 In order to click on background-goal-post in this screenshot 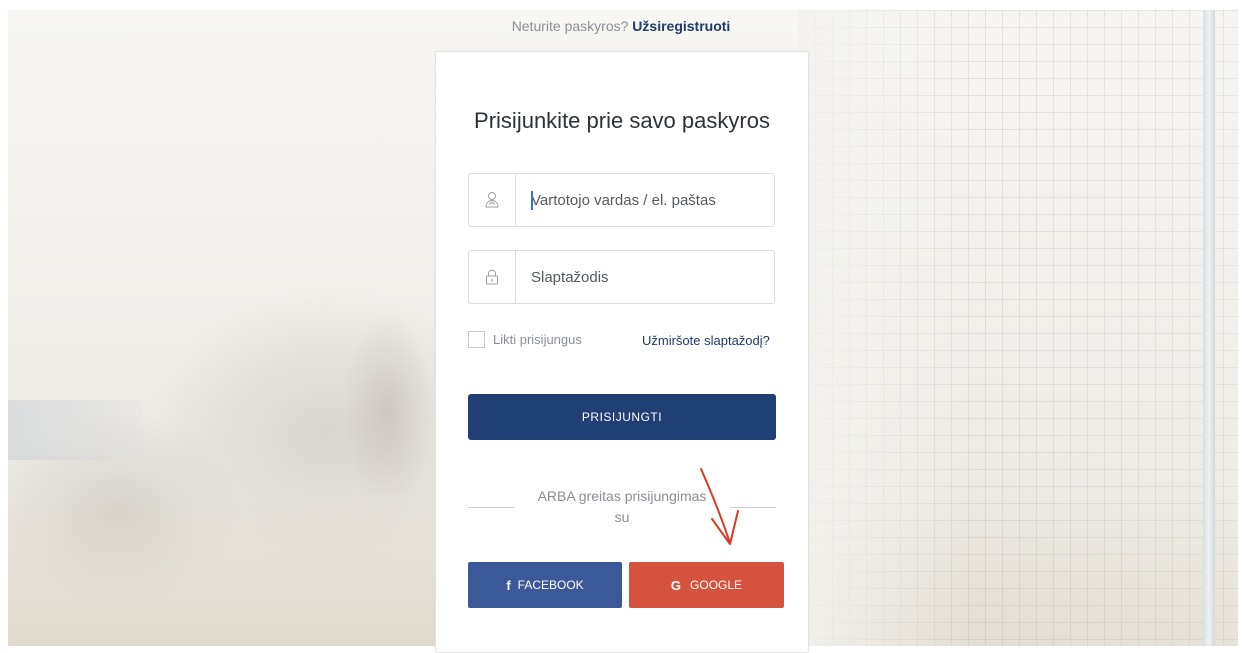, I will do `click(1209, 328)`.